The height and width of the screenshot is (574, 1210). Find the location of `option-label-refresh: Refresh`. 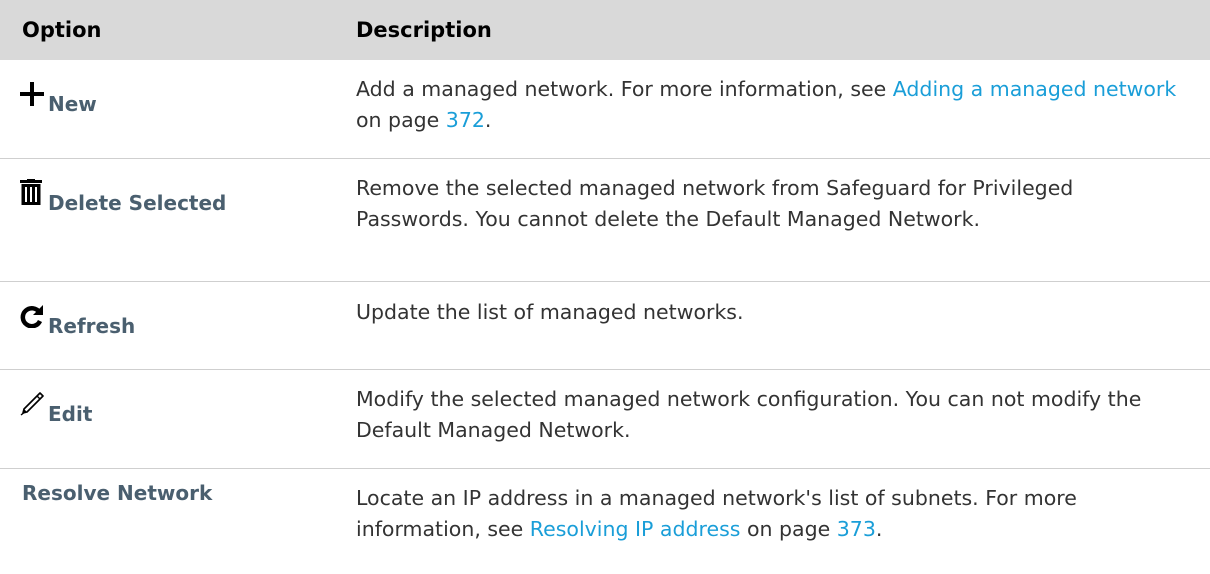

option-label-refresh: Refresh is located at coordinates (91, 326).